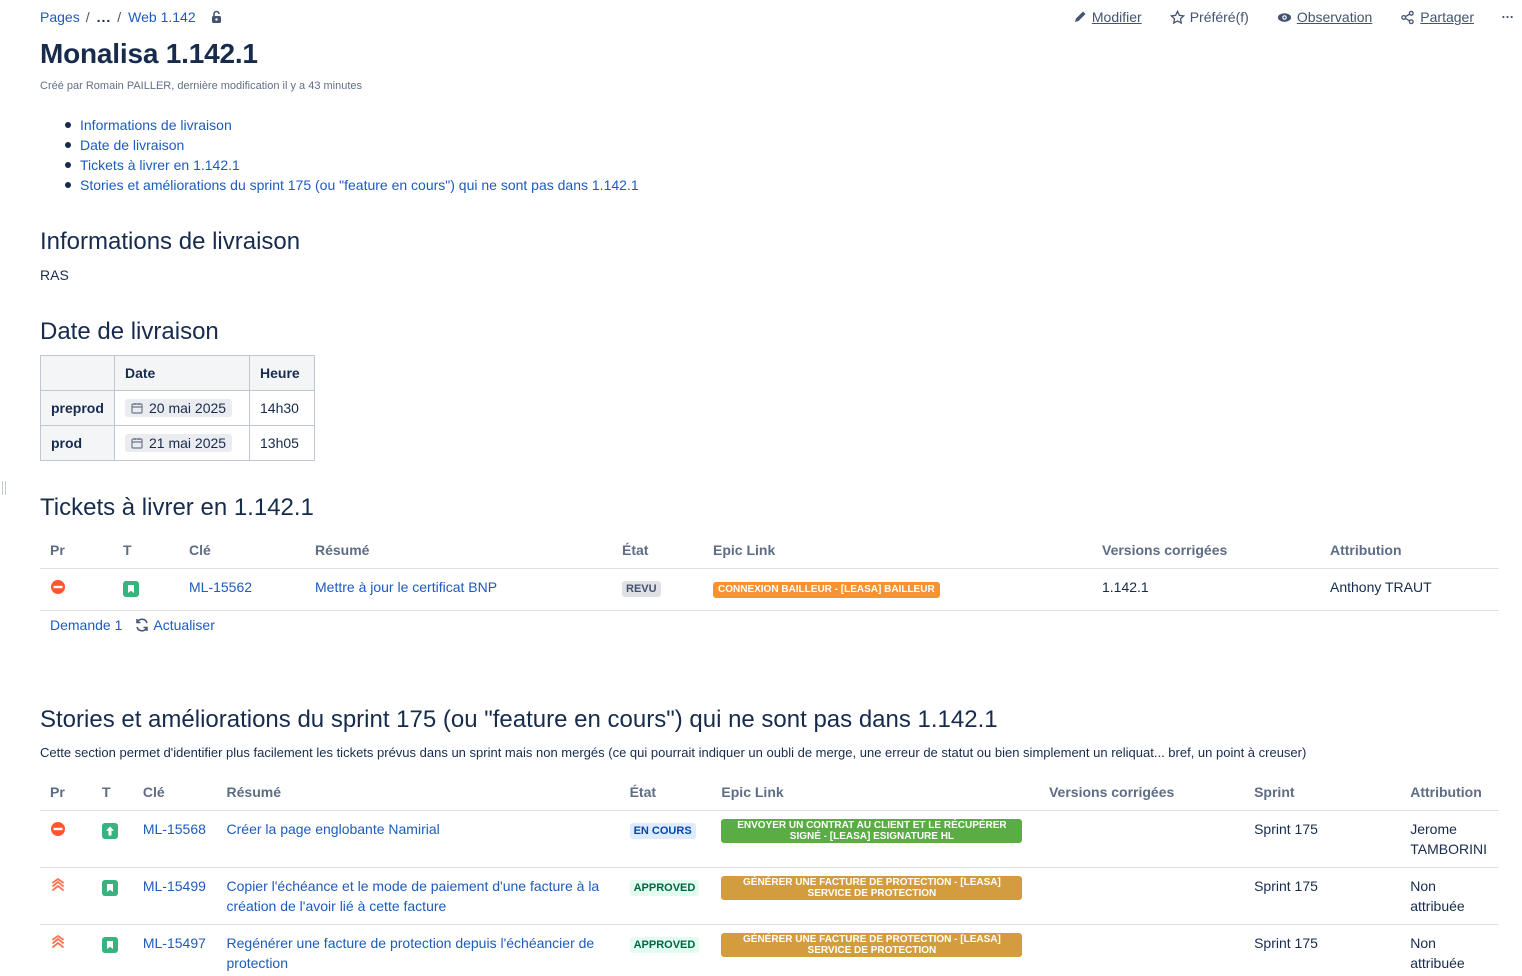  What do you see at coordinates (1116, 17) in the screenshot?
I see `edit-label: Modifier` at bounding box center [1116, 17].